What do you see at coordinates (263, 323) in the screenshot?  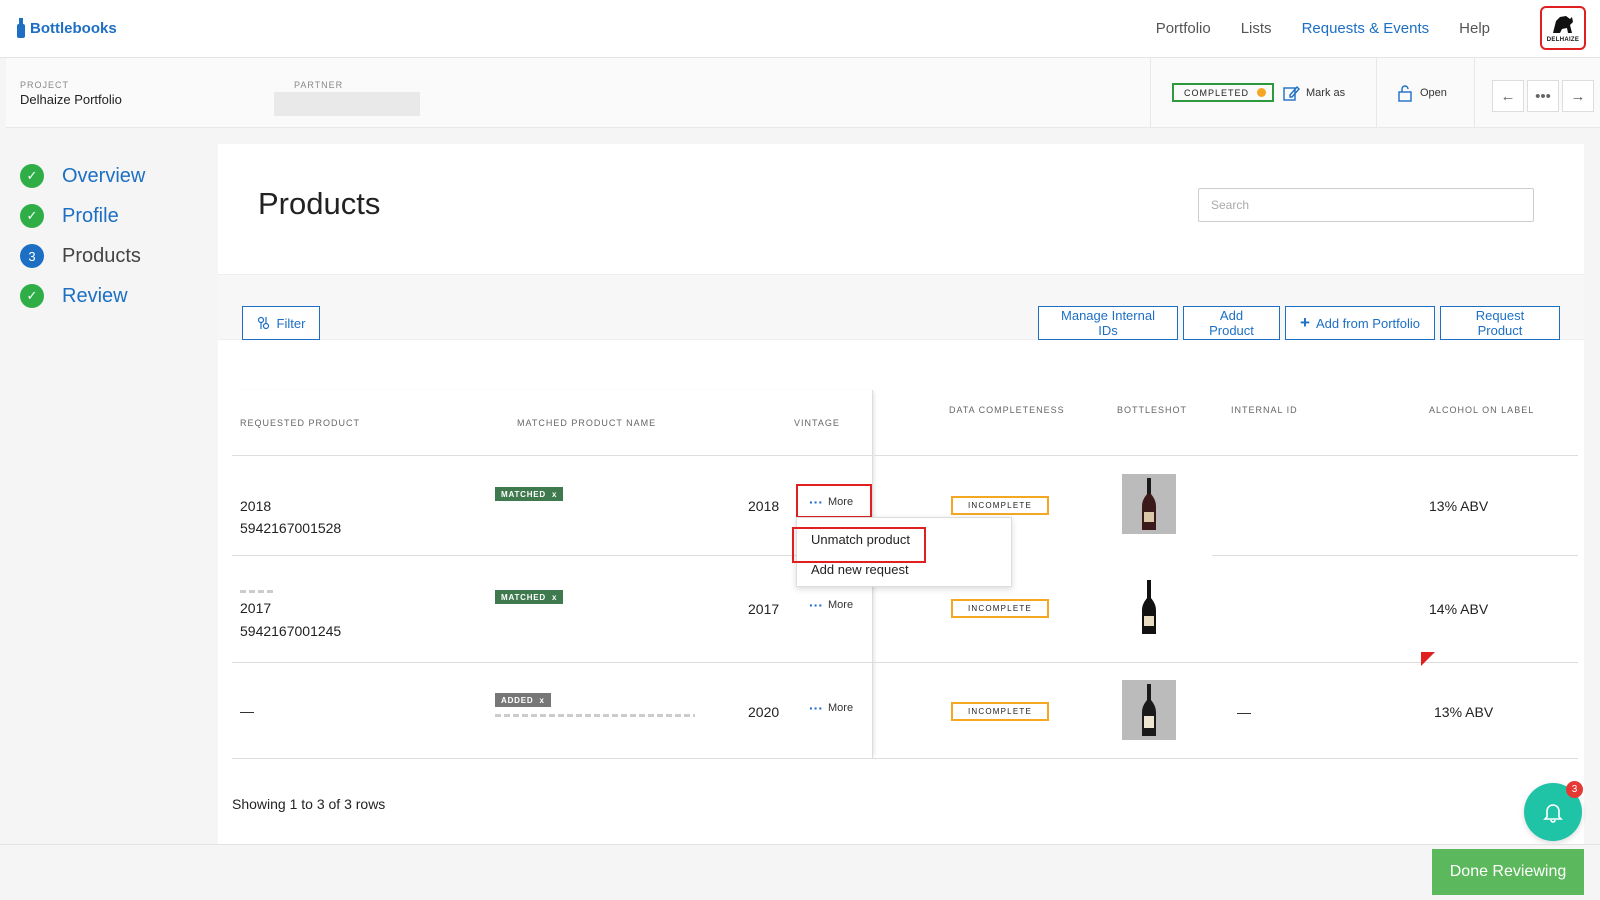 I see `filter-icon` at bounding box center [263, 323].